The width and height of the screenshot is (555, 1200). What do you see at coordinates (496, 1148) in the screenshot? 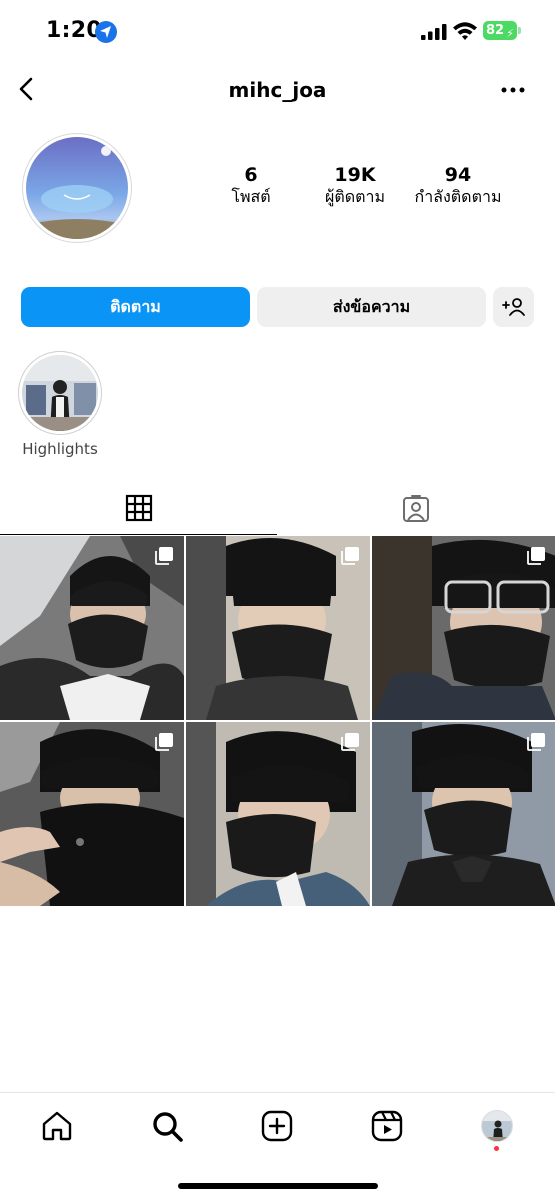
I see `notification-dot` at bounding box center [496, 1148].